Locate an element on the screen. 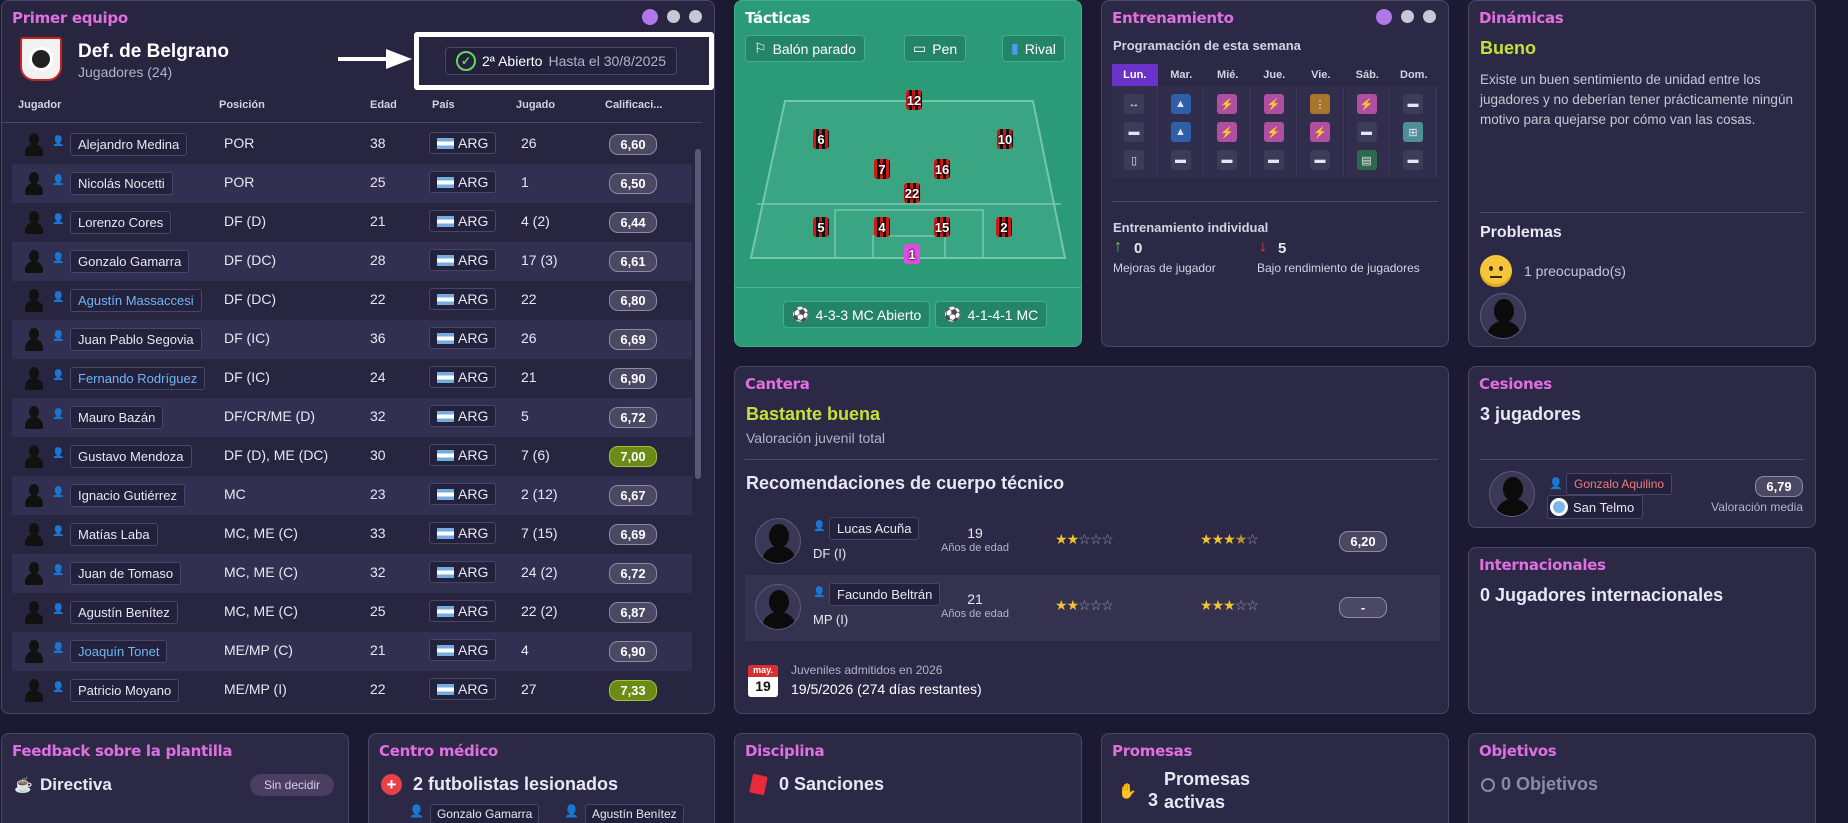  player-name: Ignacio Gutiérrez is located at coordinates (127, 495).